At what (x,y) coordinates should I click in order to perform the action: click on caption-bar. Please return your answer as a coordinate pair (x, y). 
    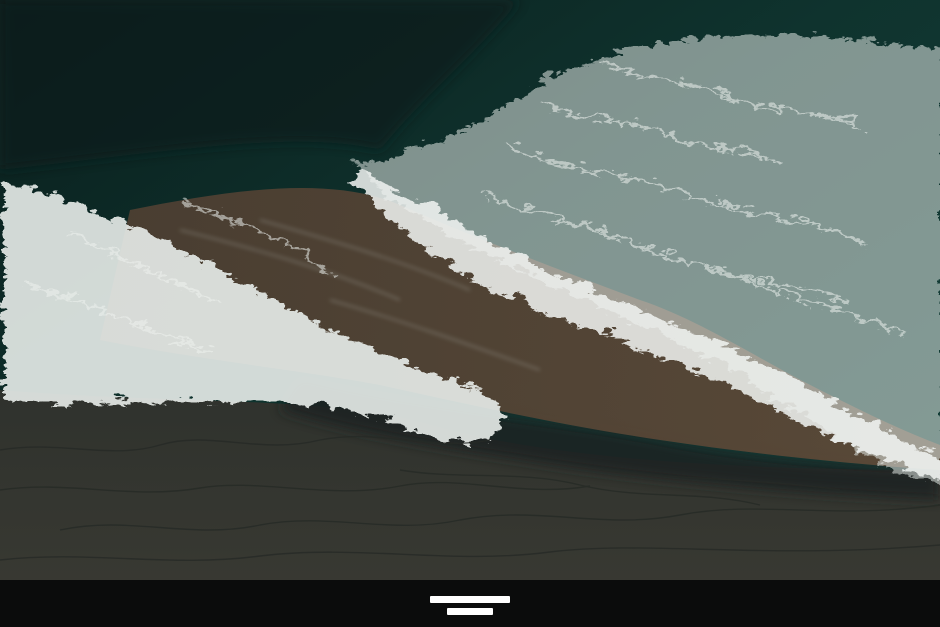
    Looking at the image, I should click on (470, 603).